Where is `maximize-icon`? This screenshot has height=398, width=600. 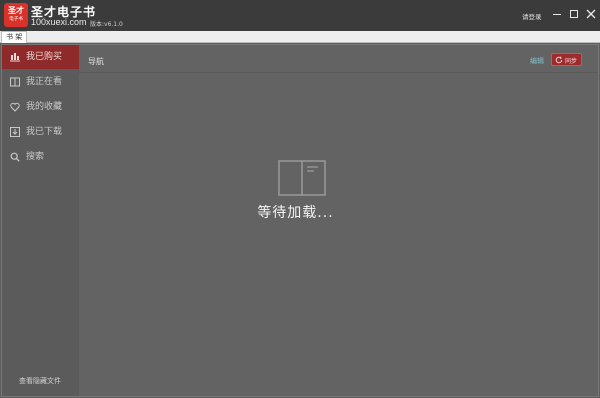
maximize-icon is located at coordinates (574, 14).